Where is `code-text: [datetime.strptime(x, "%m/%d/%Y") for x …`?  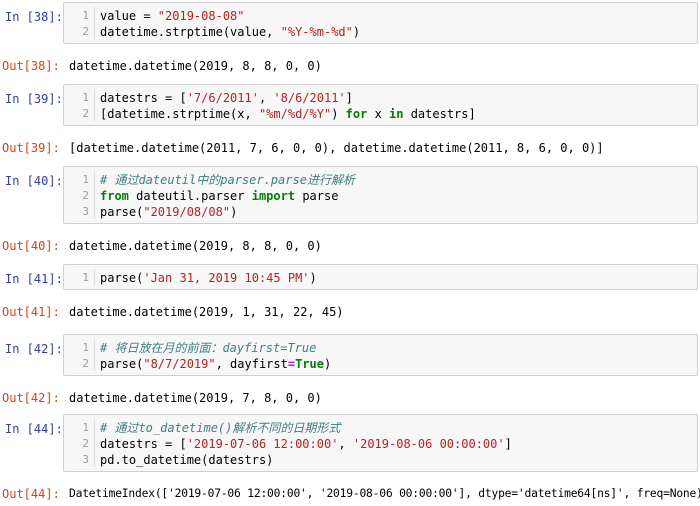 code-text: [datetime.strptime(x, "%m/%d/%Y") for x … is located at coordinates (288, 114).